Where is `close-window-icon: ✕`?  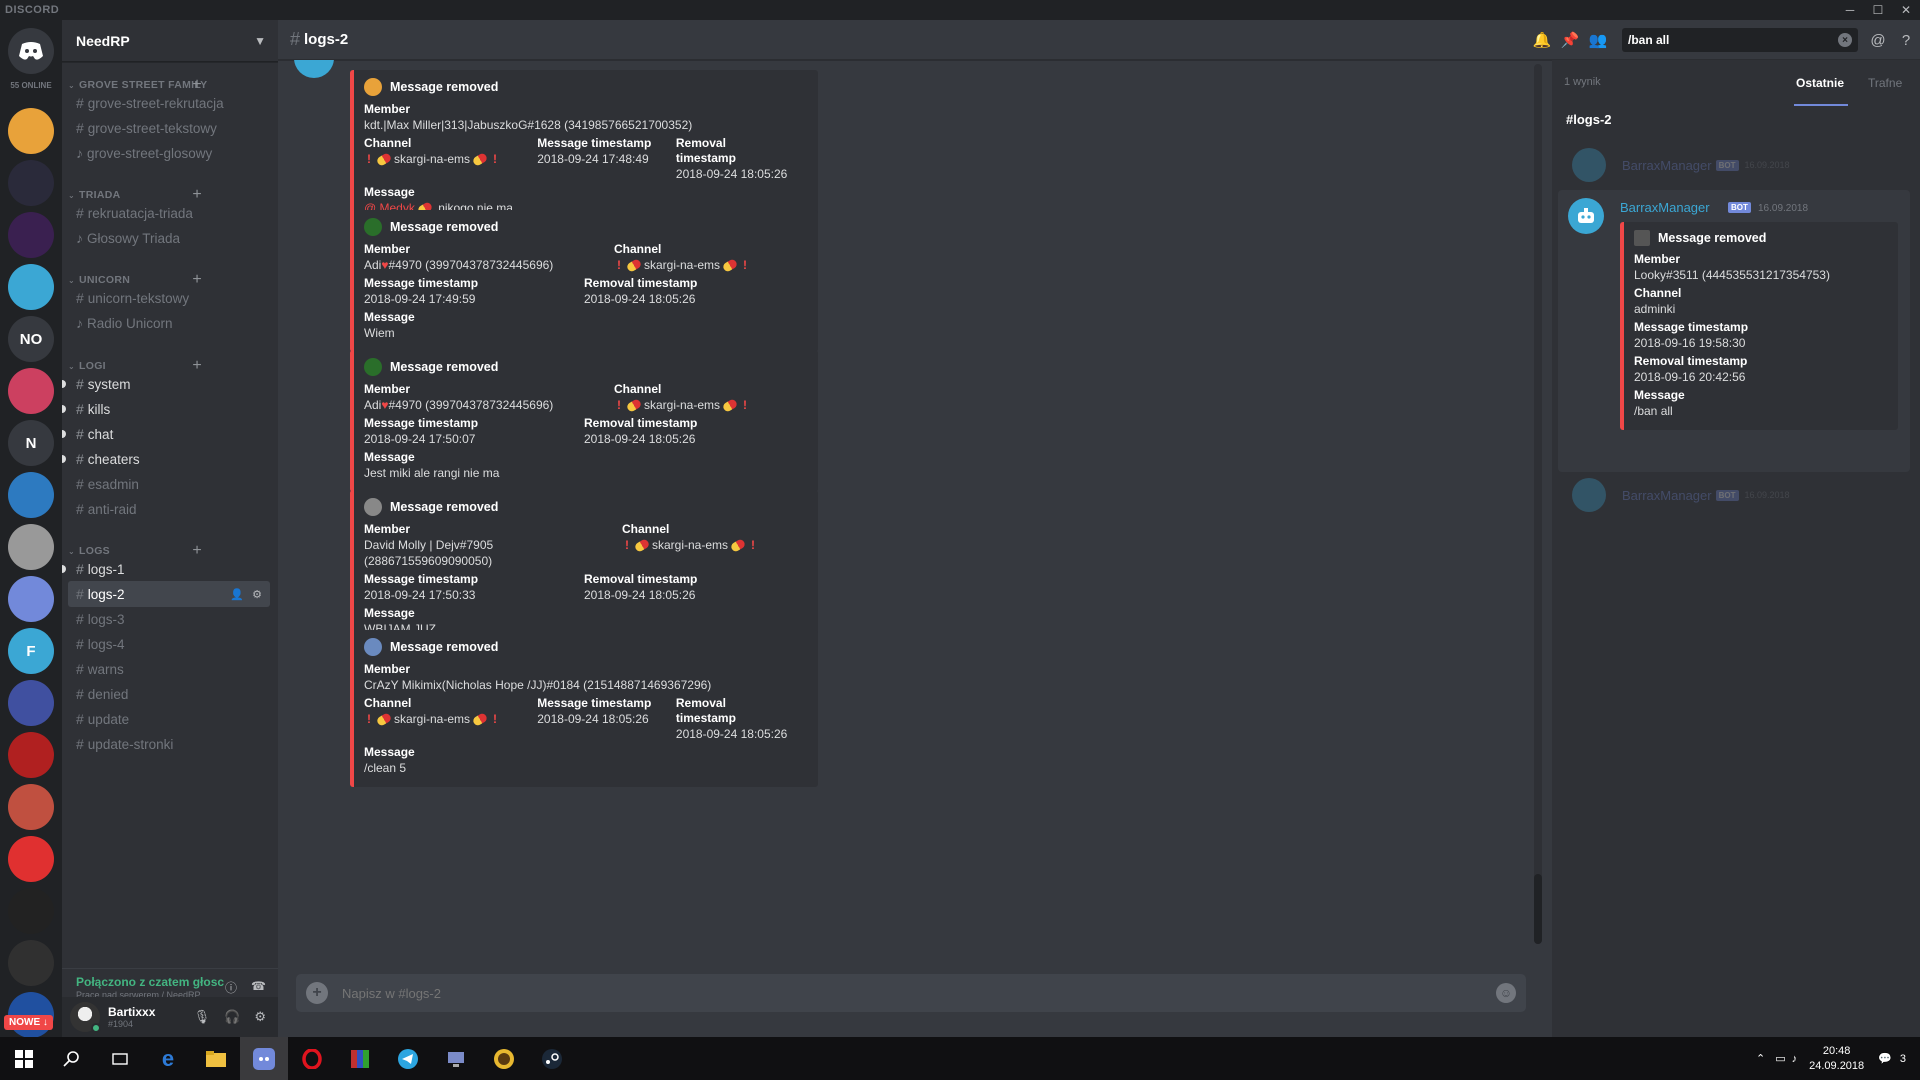
close-window-icon: ✕ is located at coordinates (1906, 10).